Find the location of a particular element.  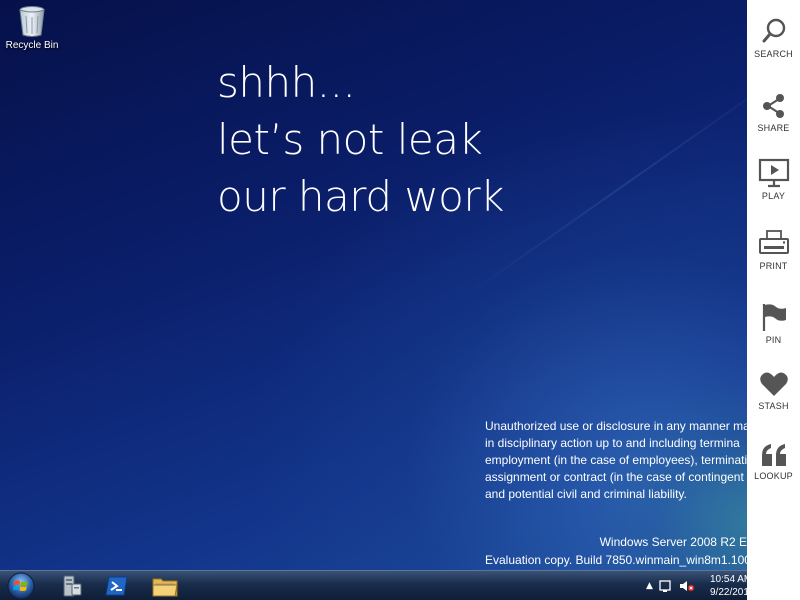

charm-label: LOOKUP is located at coordinates (773, 476).